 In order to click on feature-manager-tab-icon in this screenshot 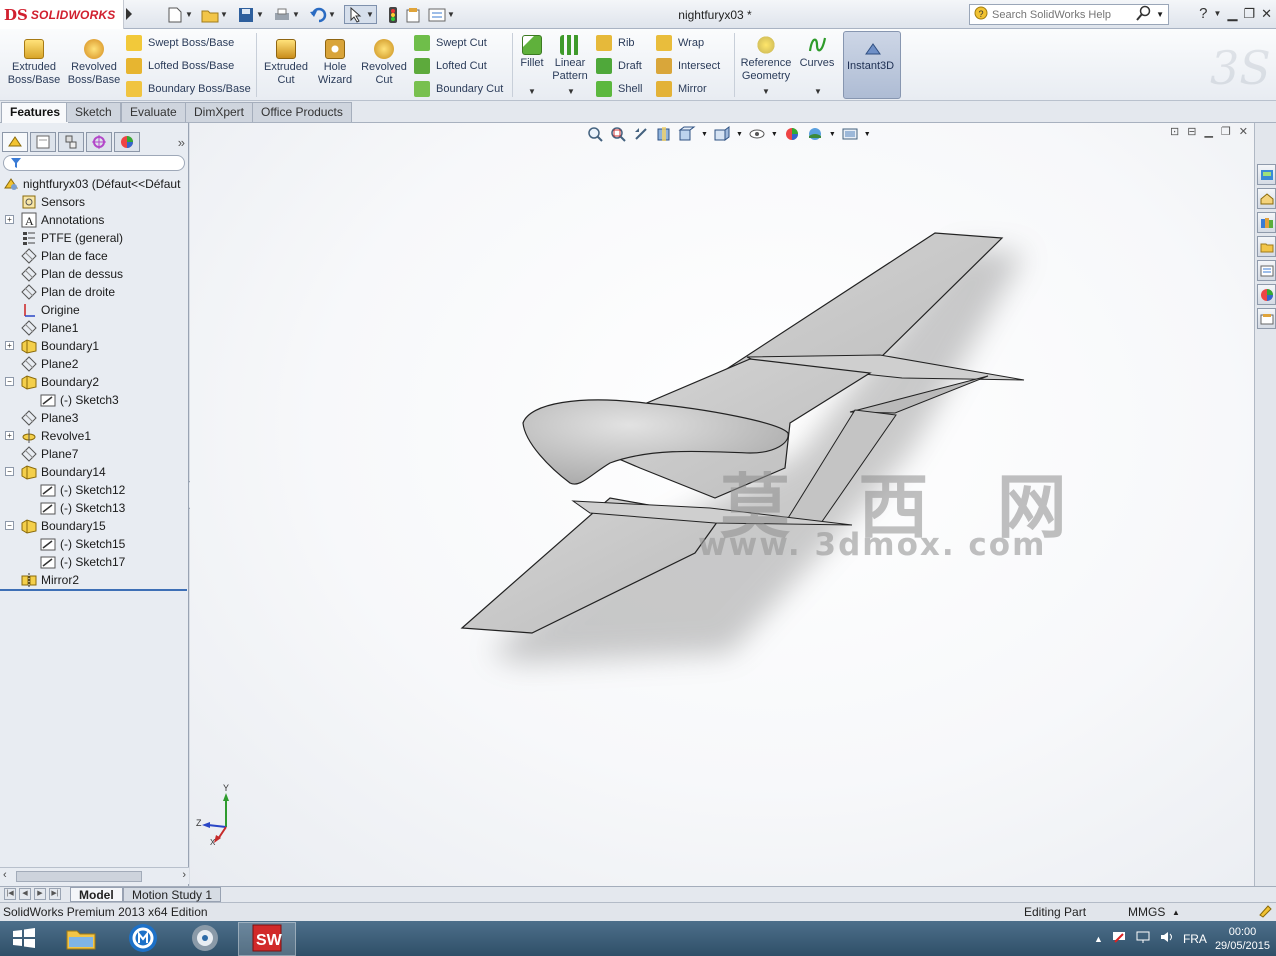, I will do `click(15, 142)`.